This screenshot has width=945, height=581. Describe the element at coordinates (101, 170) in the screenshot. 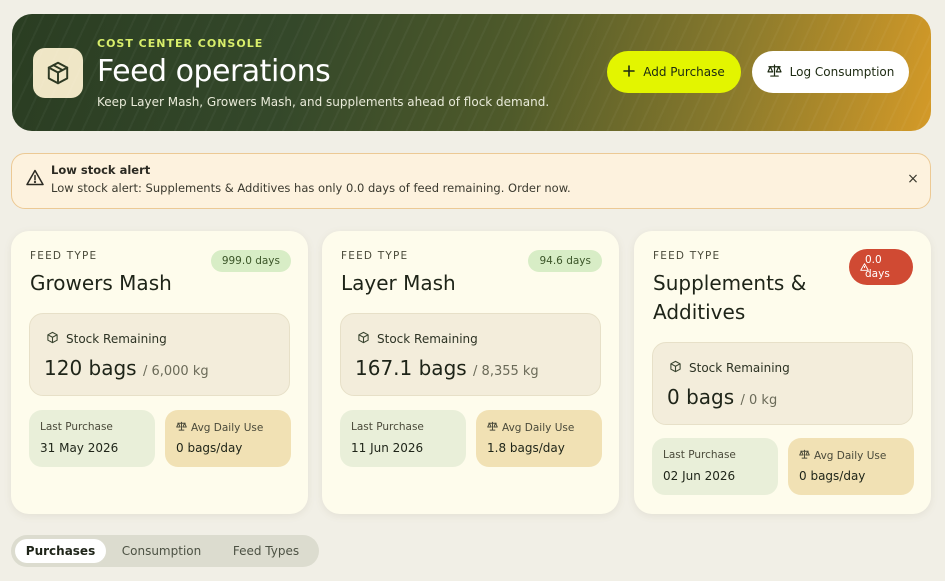

I see `alert-title: Low stock alert` at that location.